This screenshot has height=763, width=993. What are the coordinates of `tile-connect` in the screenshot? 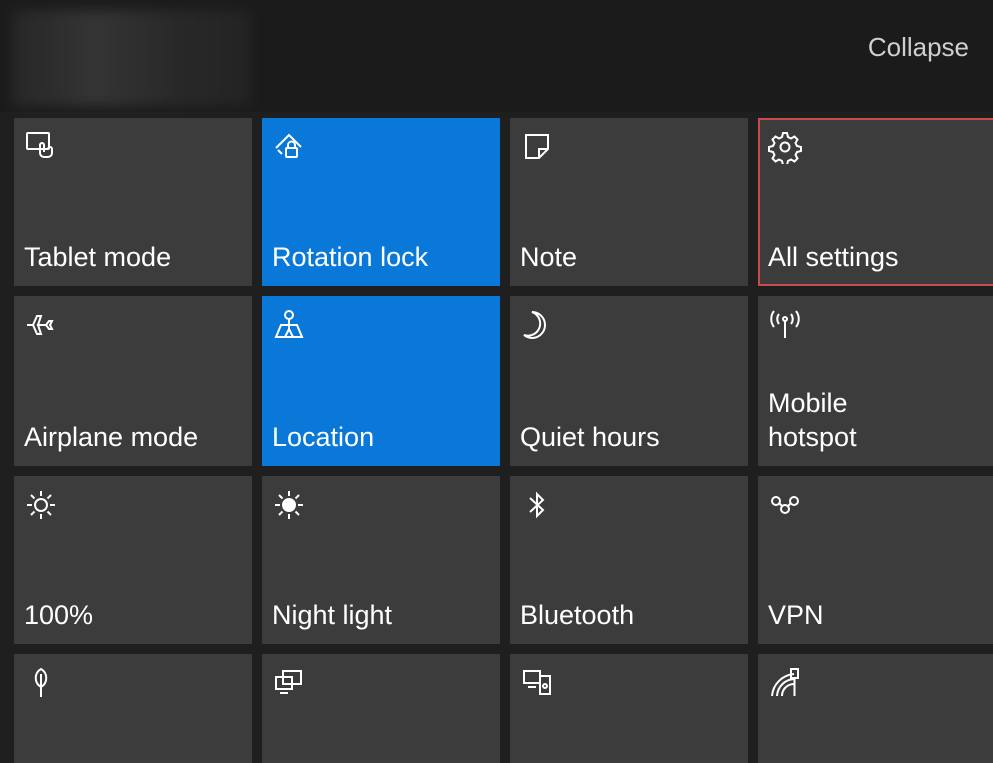 It's located at (629, 708).